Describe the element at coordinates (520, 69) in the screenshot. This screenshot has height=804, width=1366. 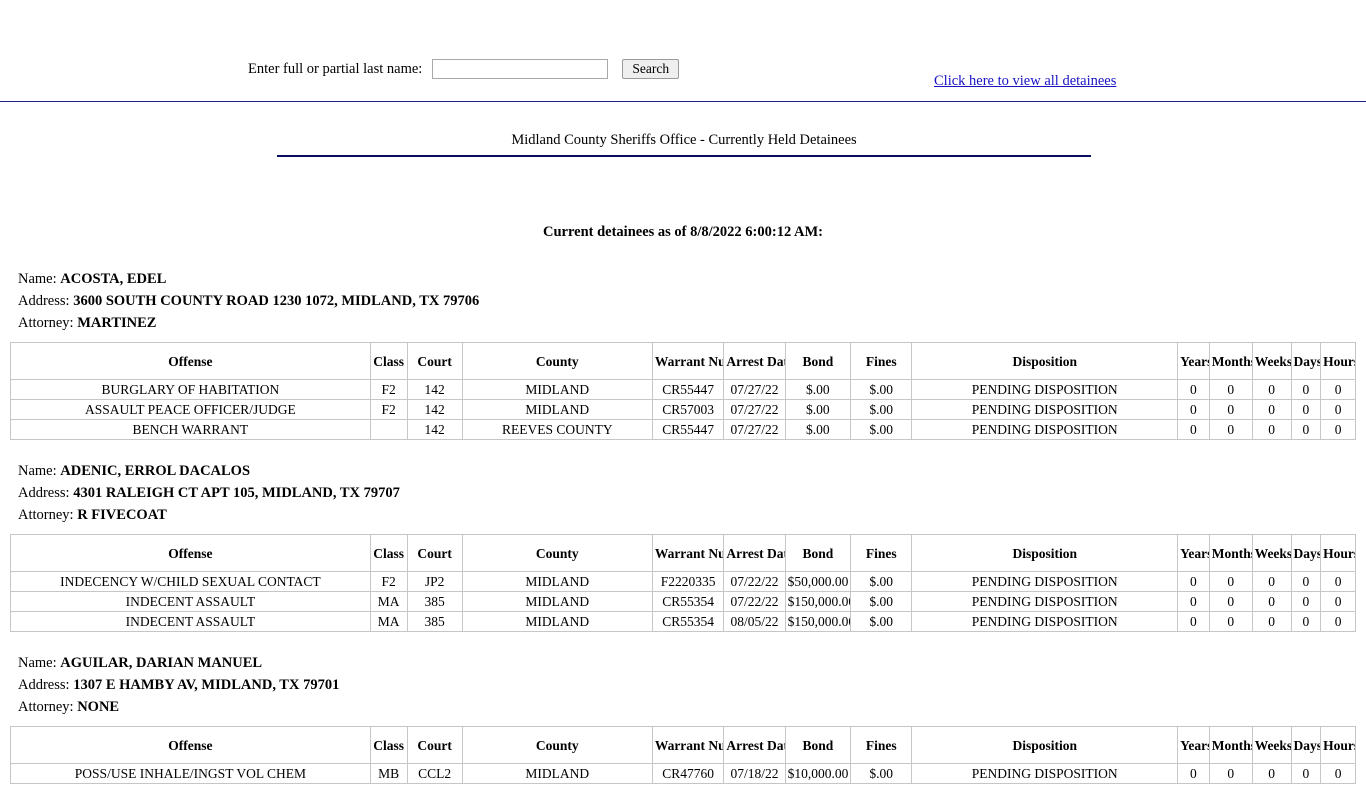
I see `search-input` at that location.